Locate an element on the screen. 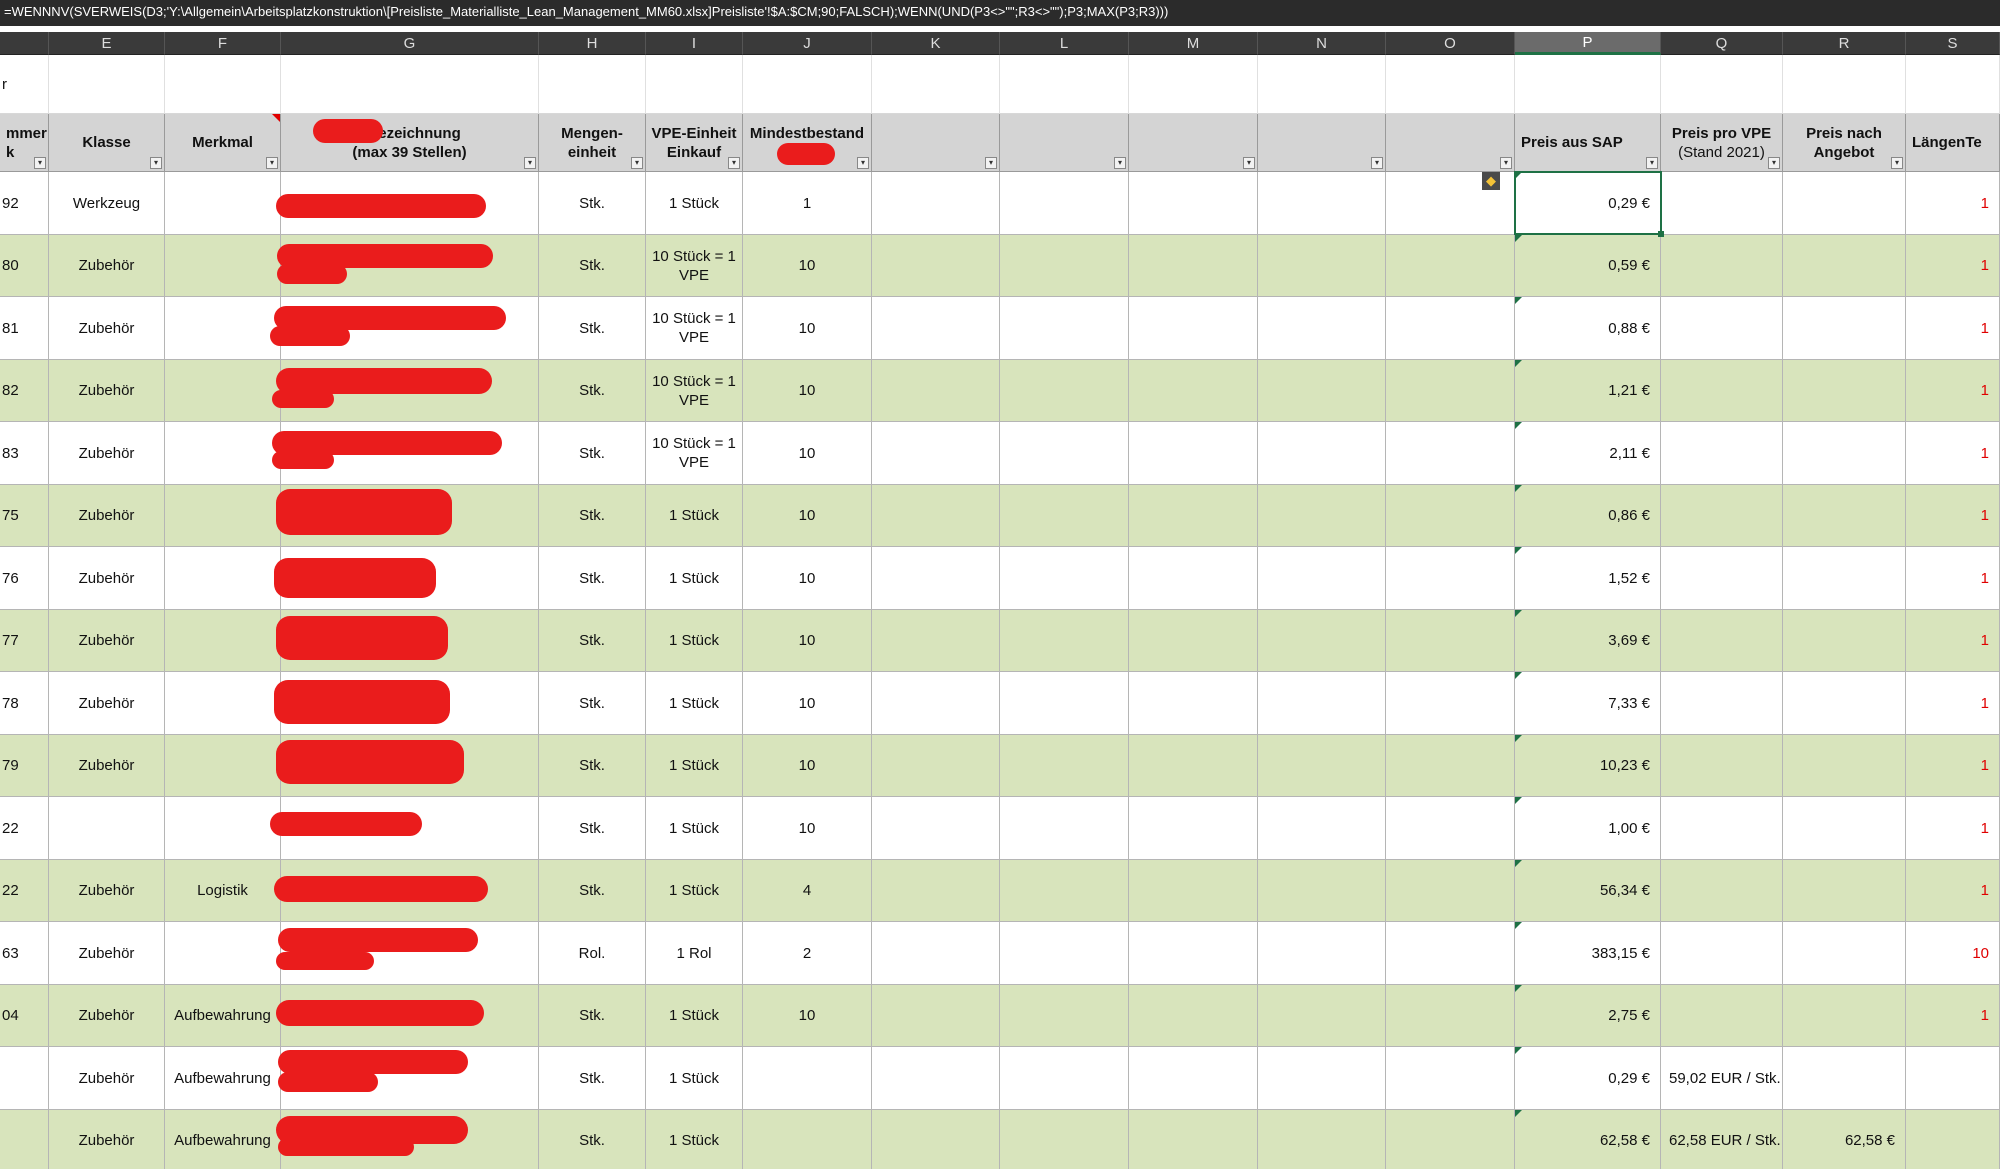 Image resolution: width=2000 pixels, height=1169 pixels. header-preis-angebot: Preis nach Angebot ▾ is located at coordinates (1844, 143).